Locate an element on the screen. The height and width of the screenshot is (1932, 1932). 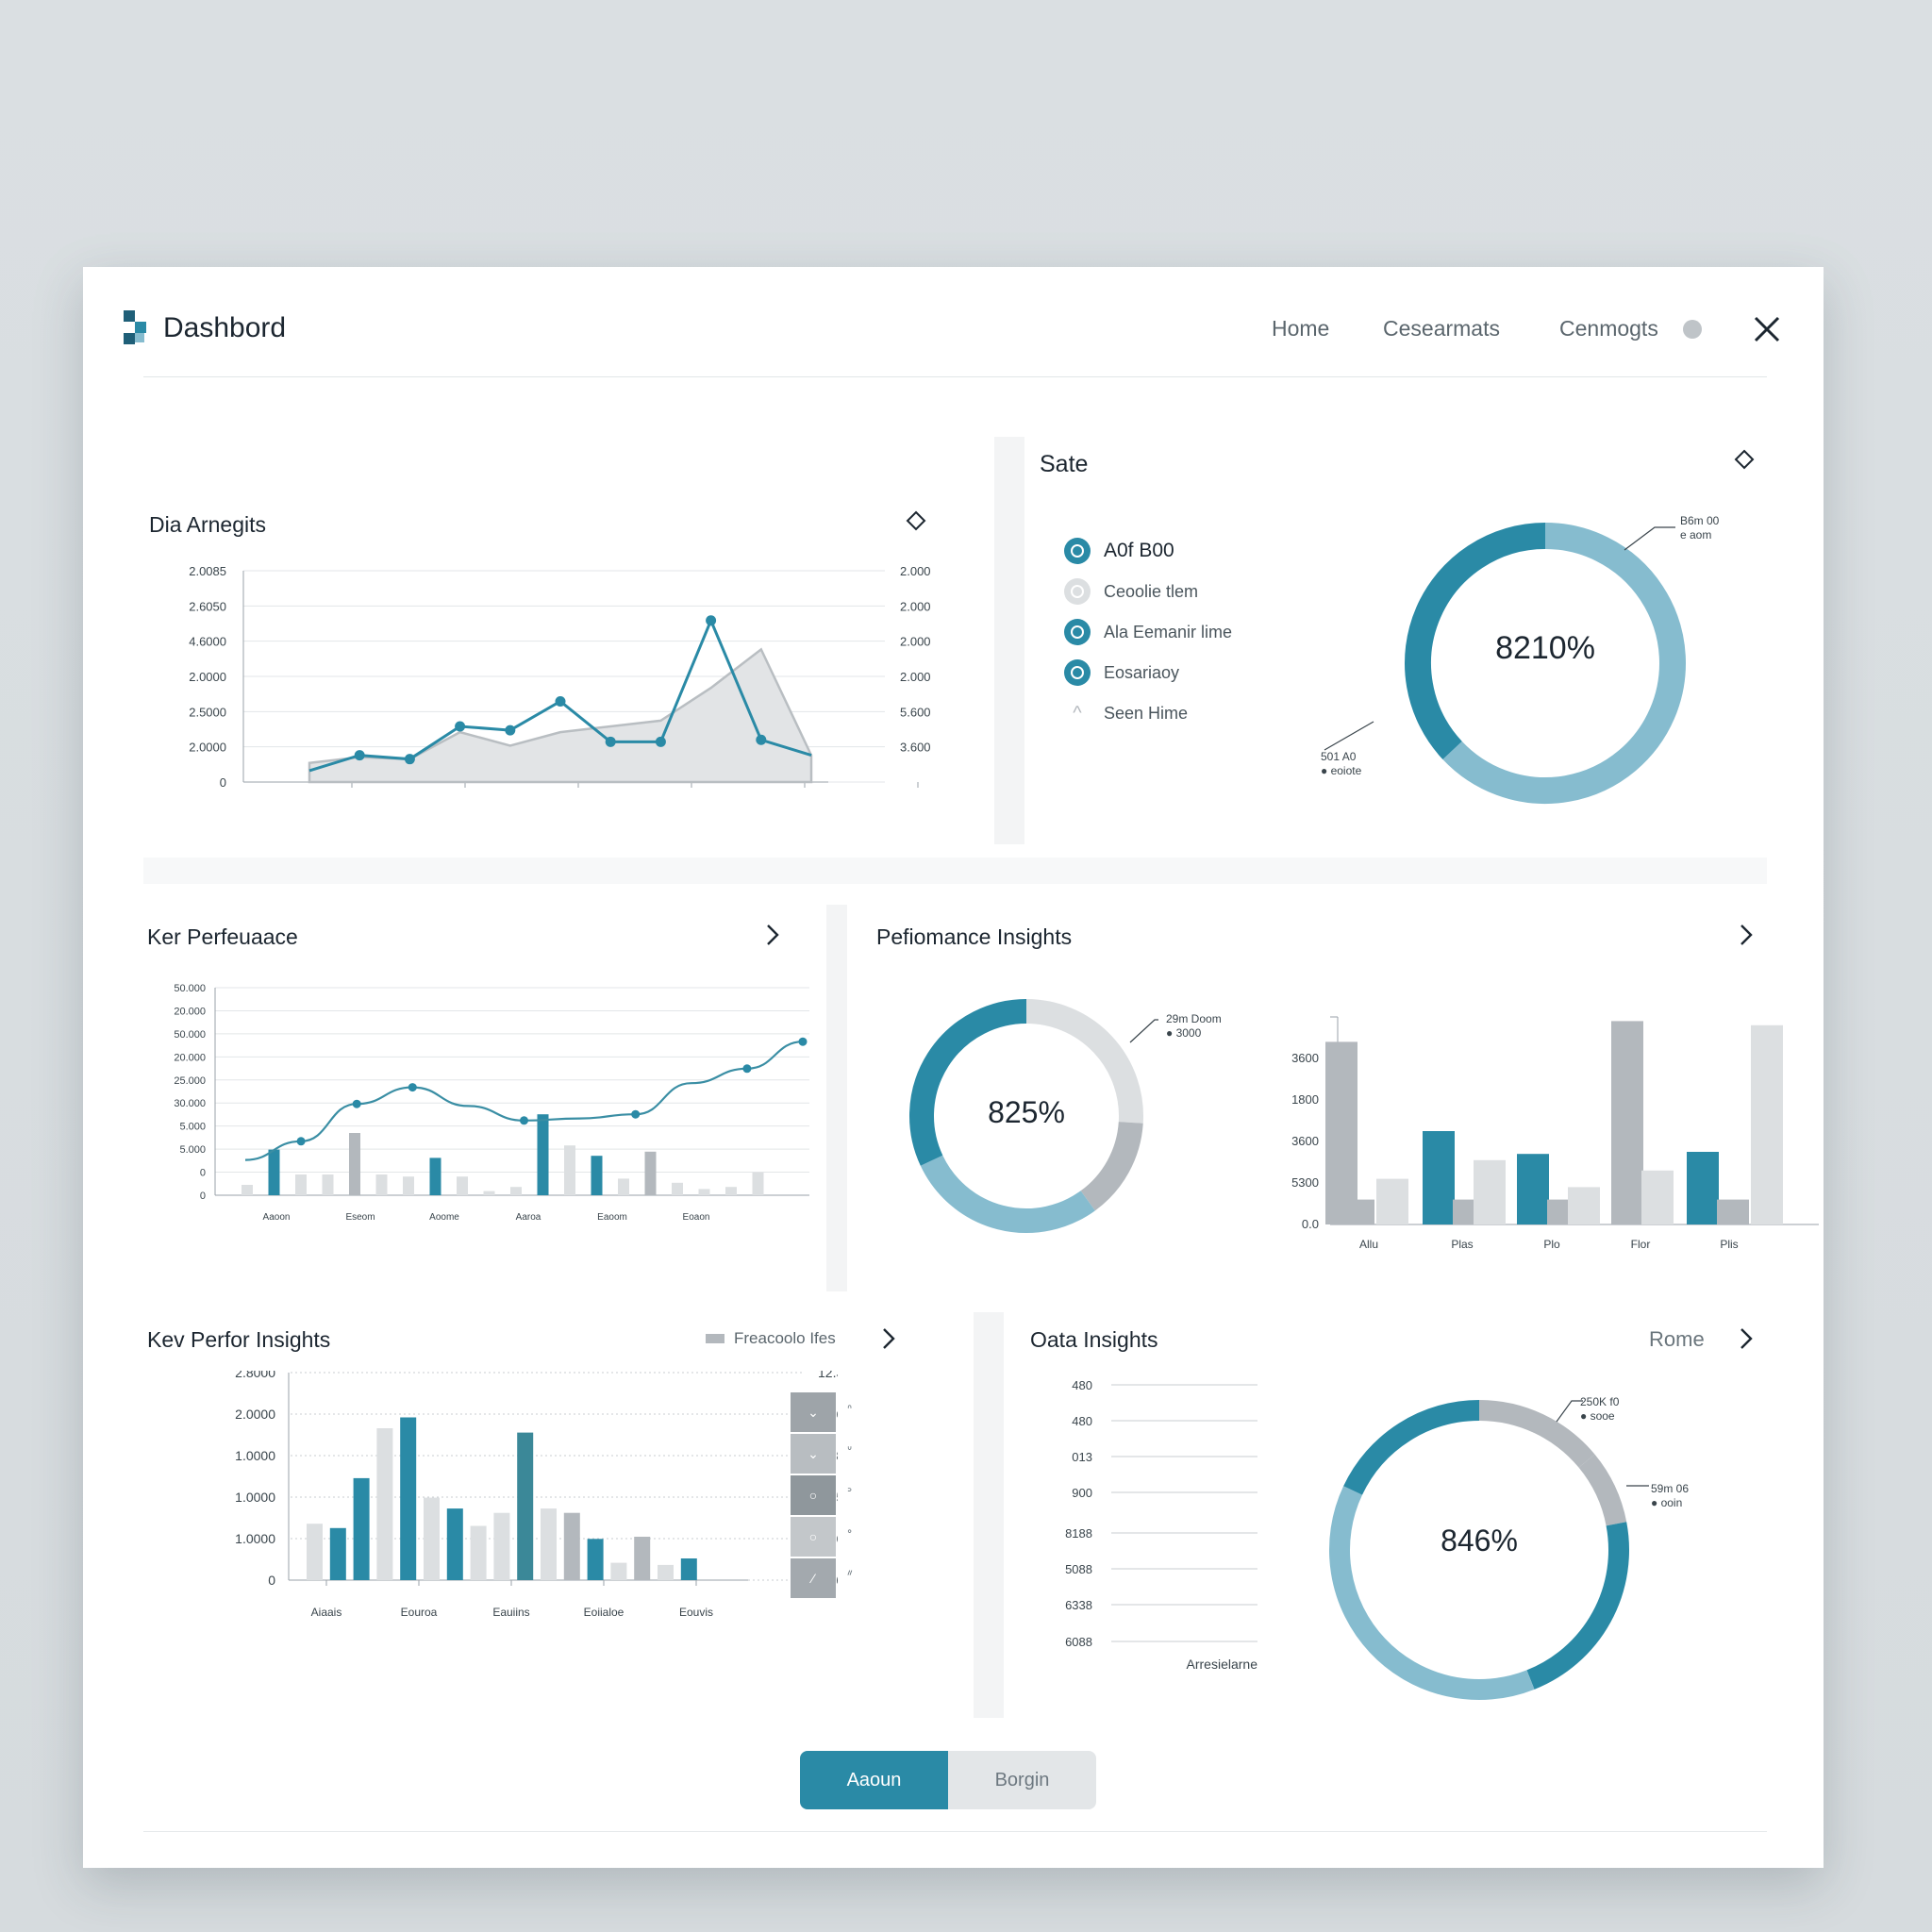
status-dot is located at coordinates (1692, 329).